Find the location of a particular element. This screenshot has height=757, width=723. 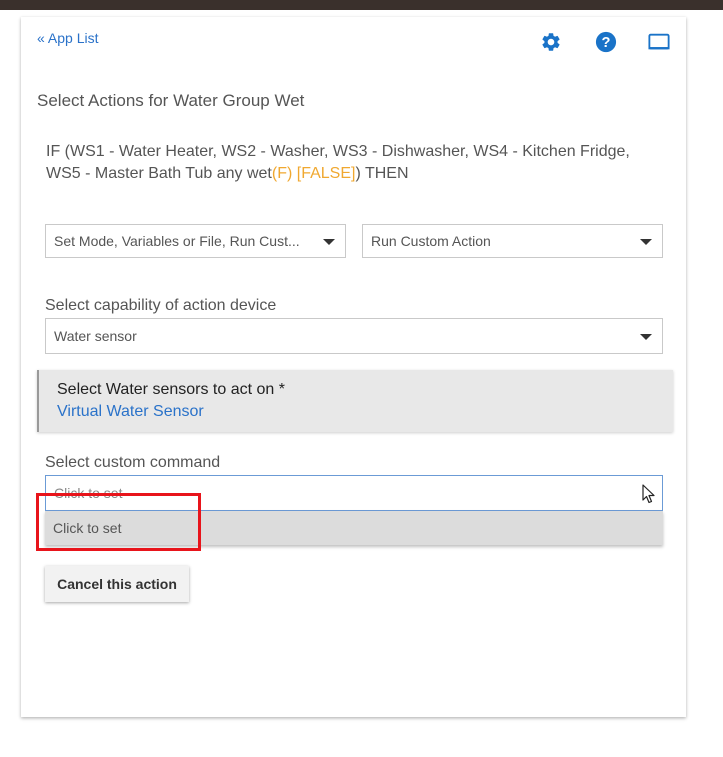

capability-label: Select capability of action device is located at coordinates (161, 305).